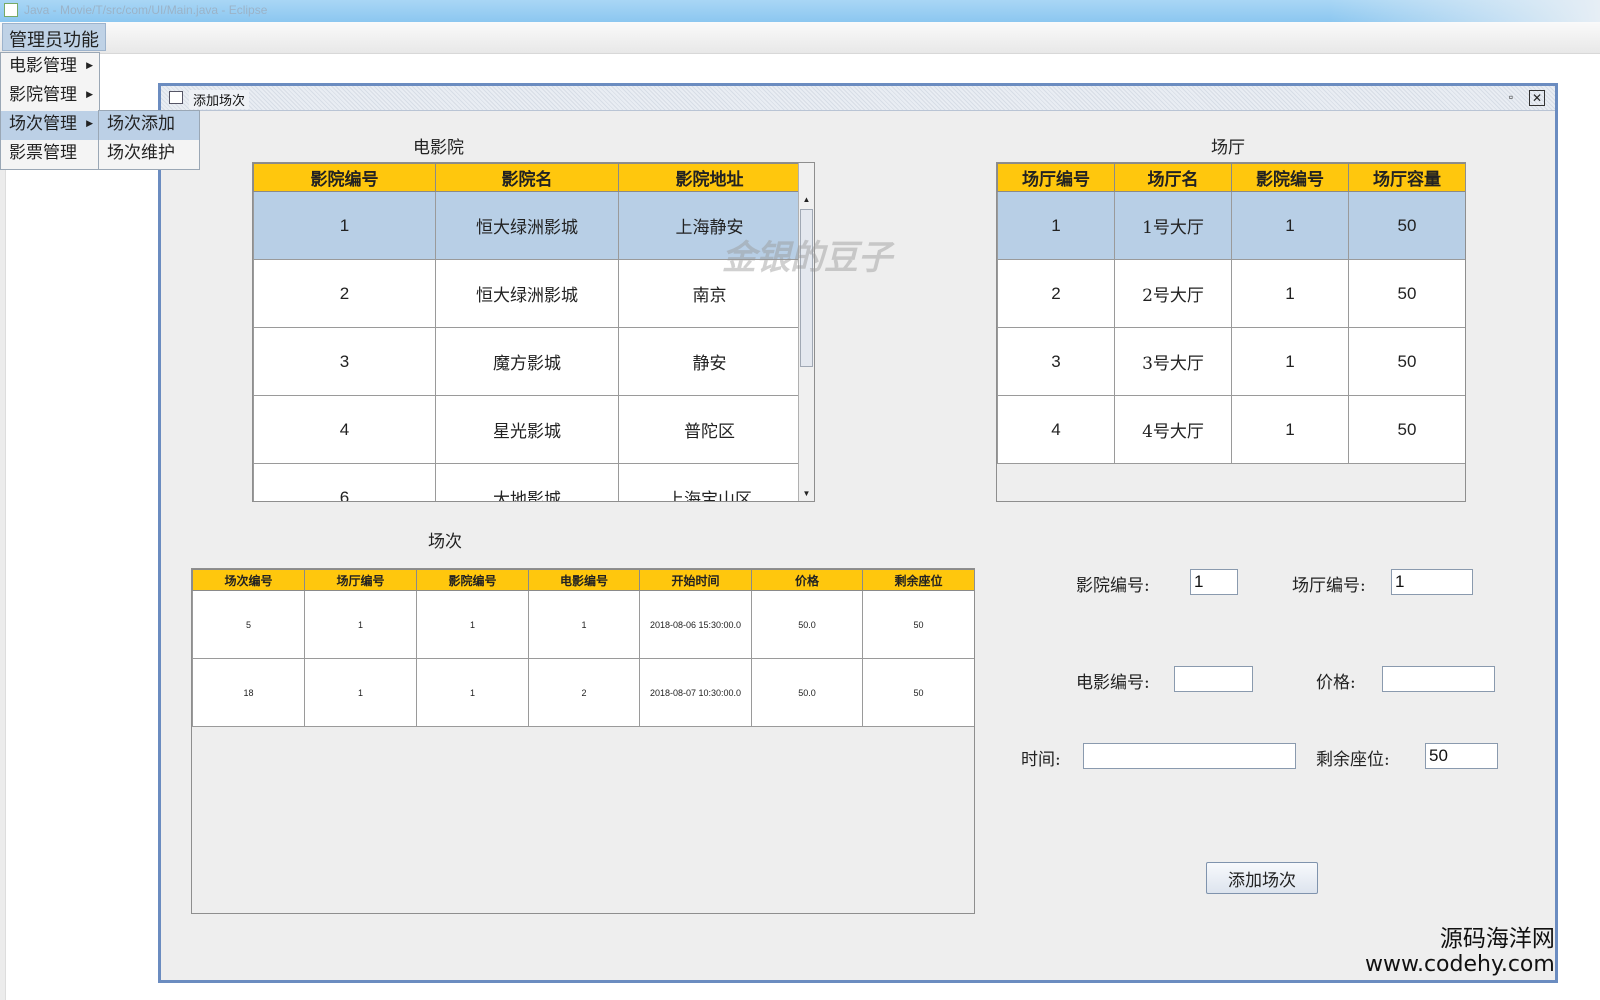  I want to click on hall-table: 场厅编号 场厅名 影院编号 场厅容量 1 1号大厅 1 50 2 2号大厅 1, so click(1231, 332).